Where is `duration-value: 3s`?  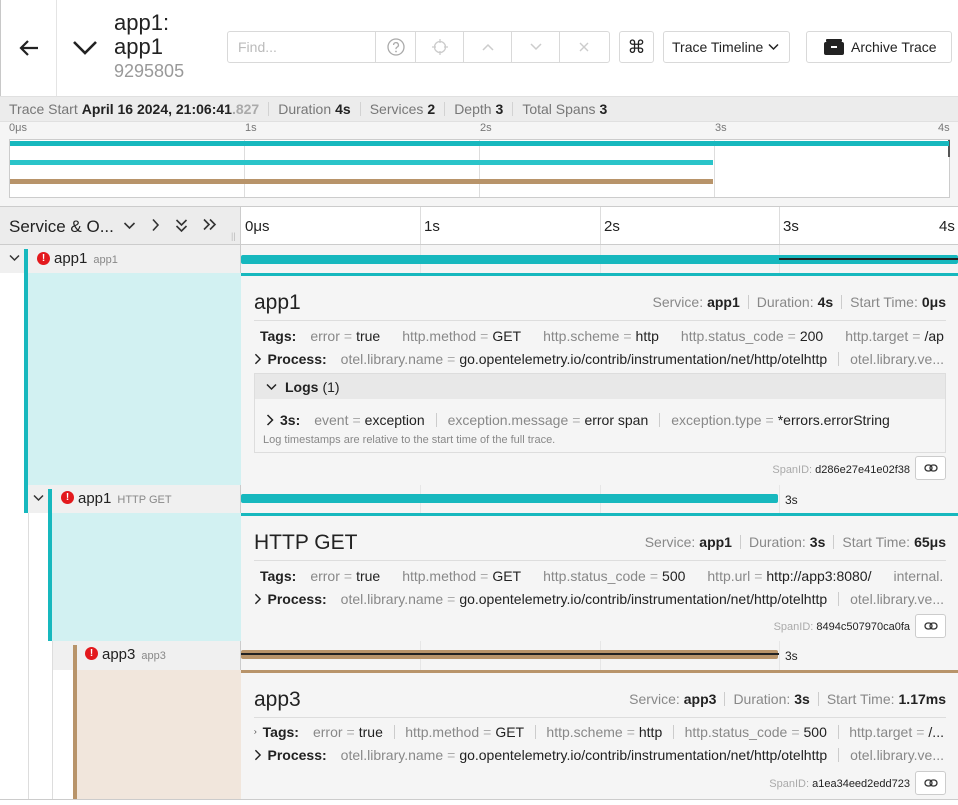 duration-value: 3s is located at coordinates (817, 542).